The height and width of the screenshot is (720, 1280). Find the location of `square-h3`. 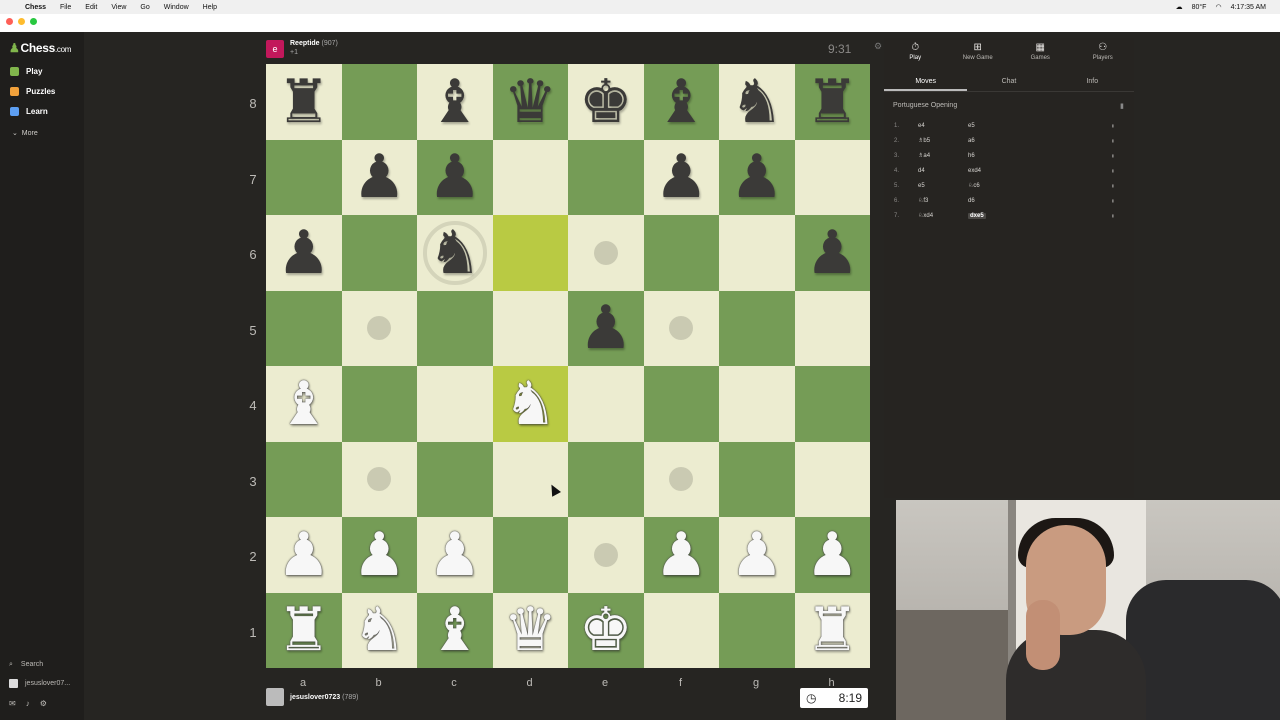

square-h3 is located at coordinates (832, 479).